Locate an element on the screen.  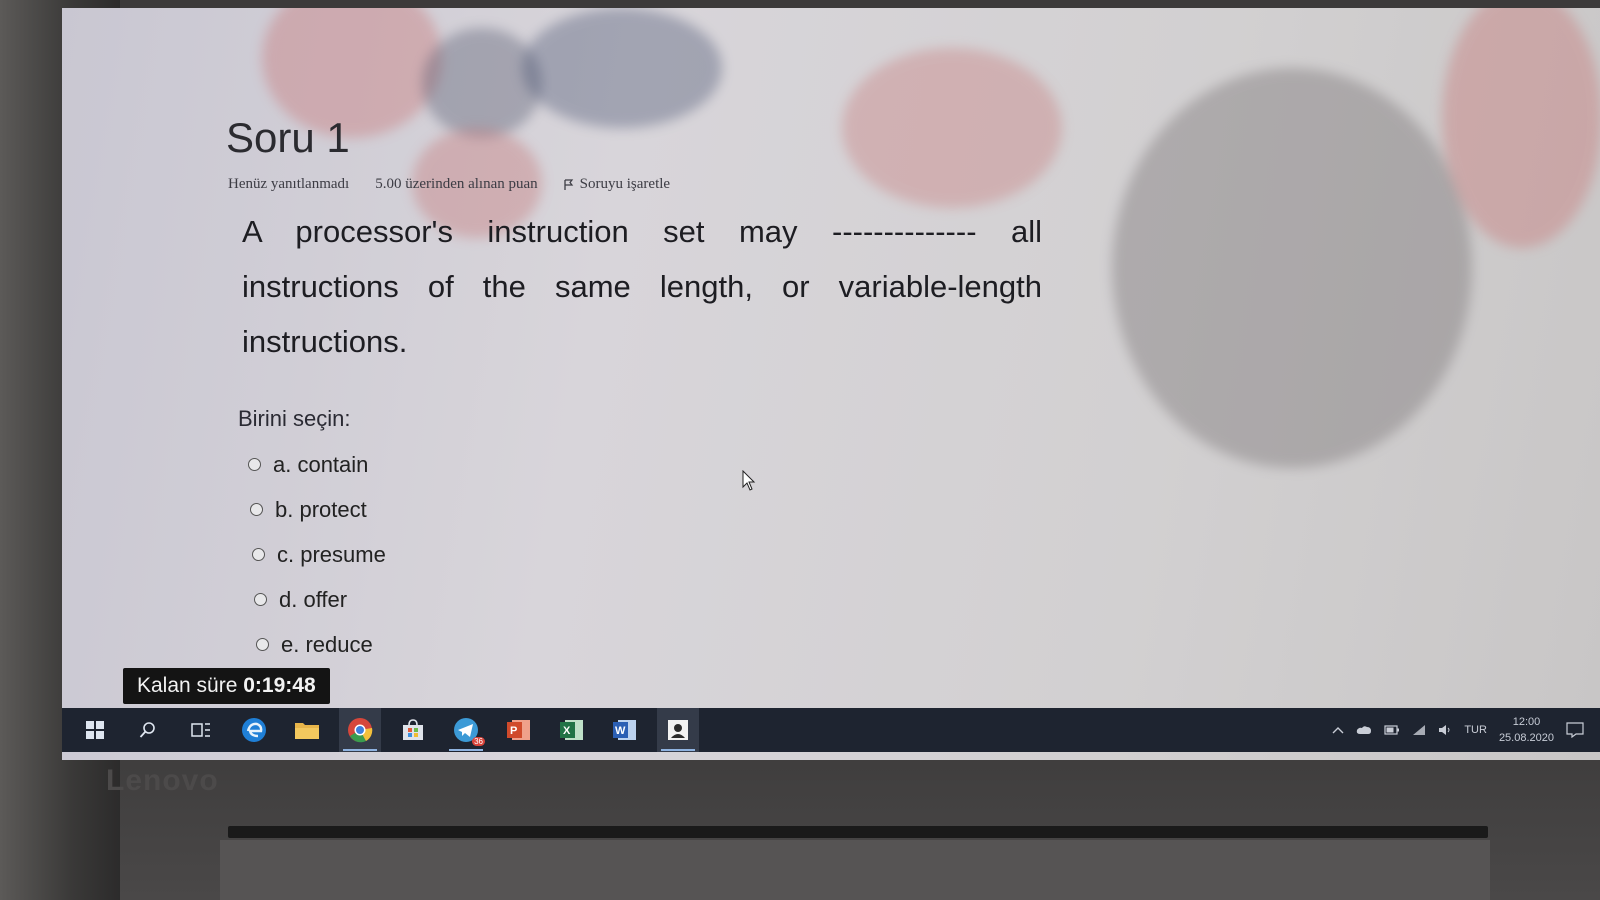
excel-icon: X is located at coordinates (571, 730).